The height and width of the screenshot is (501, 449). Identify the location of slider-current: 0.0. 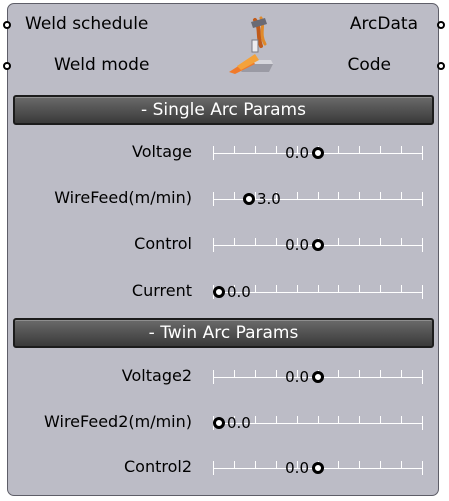
(318, 292).